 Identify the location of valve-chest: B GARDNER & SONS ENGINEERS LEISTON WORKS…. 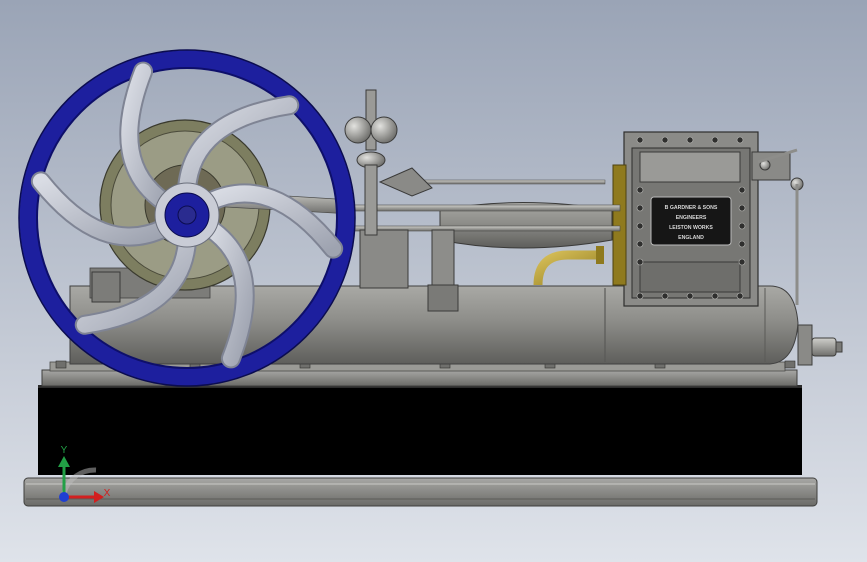
(685, 219).